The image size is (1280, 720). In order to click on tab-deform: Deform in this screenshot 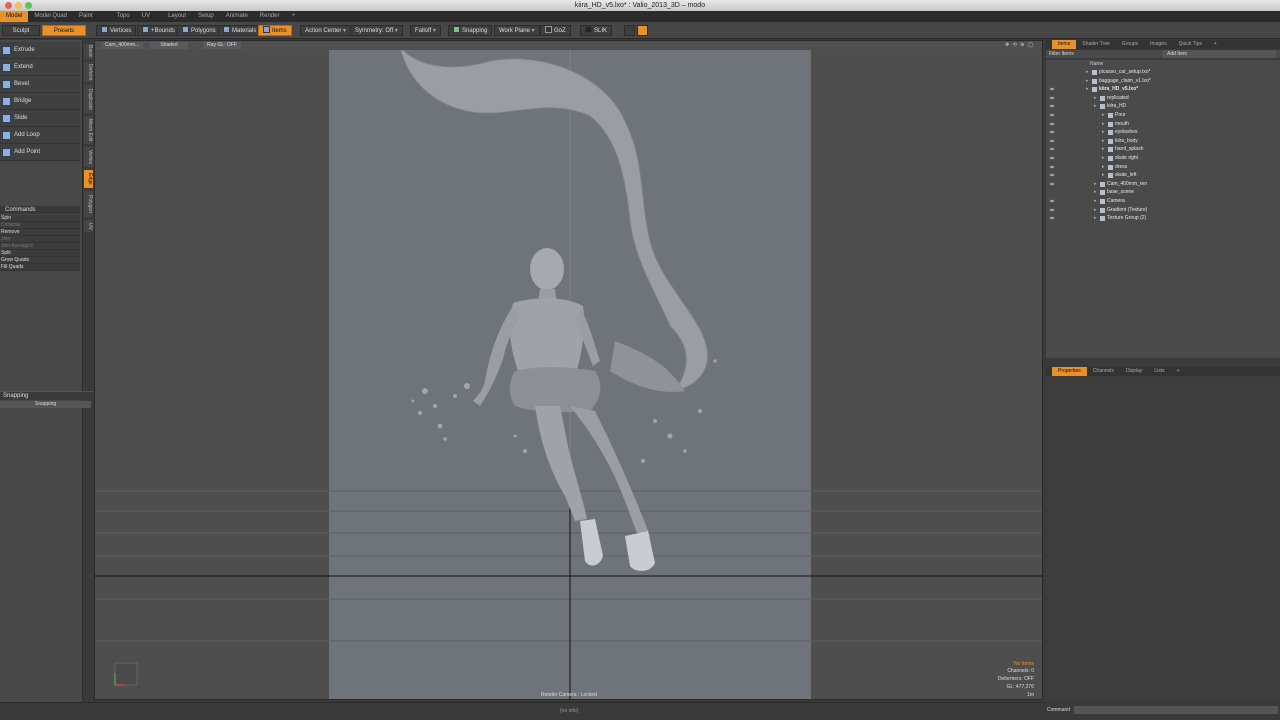, I will do `click(88, 72)`.